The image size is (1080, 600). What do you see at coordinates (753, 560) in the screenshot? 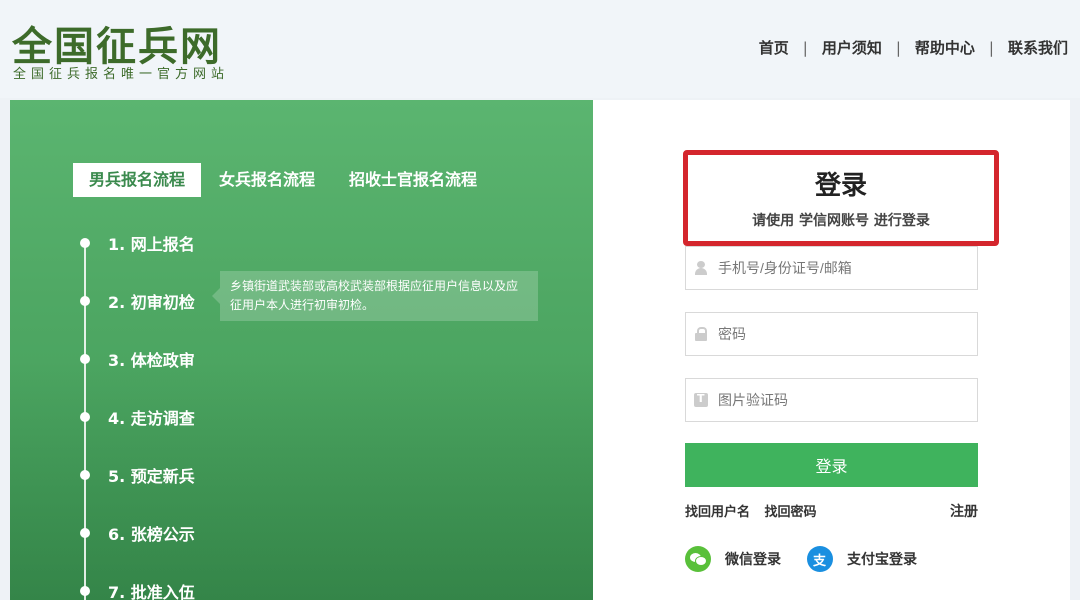
I see `wechat-login-label: 微信登录` at bounding box center [753, 560].